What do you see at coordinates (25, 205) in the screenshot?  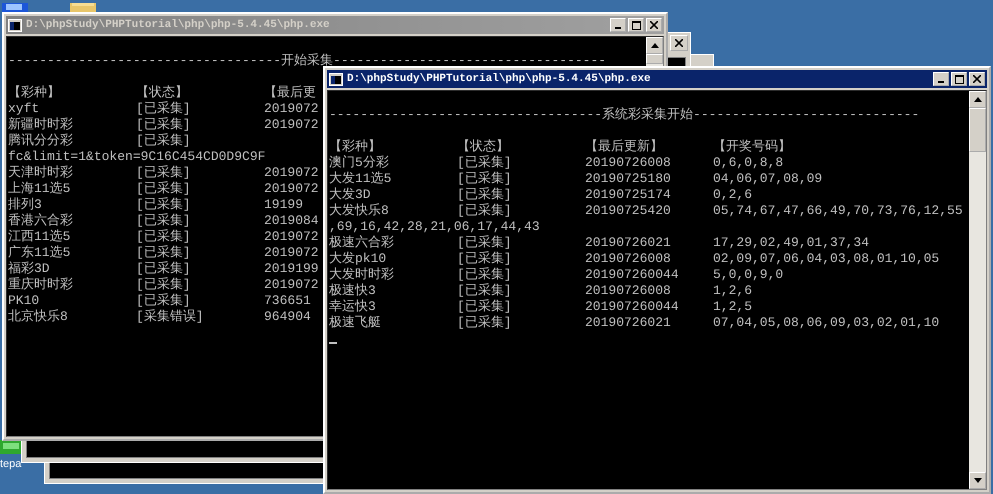 I see `console-text: 排列3` at bounding box center [25, 205].